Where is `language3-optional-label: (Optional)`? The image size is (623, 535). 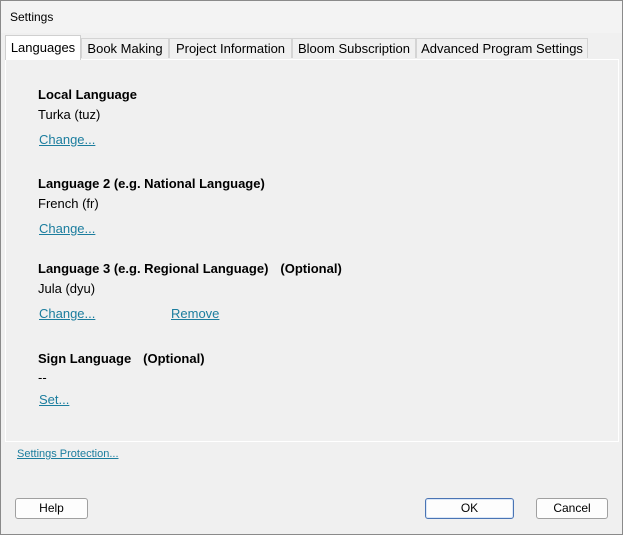
language3-optional-label: (Optional) is located at coordinates (311, 268).